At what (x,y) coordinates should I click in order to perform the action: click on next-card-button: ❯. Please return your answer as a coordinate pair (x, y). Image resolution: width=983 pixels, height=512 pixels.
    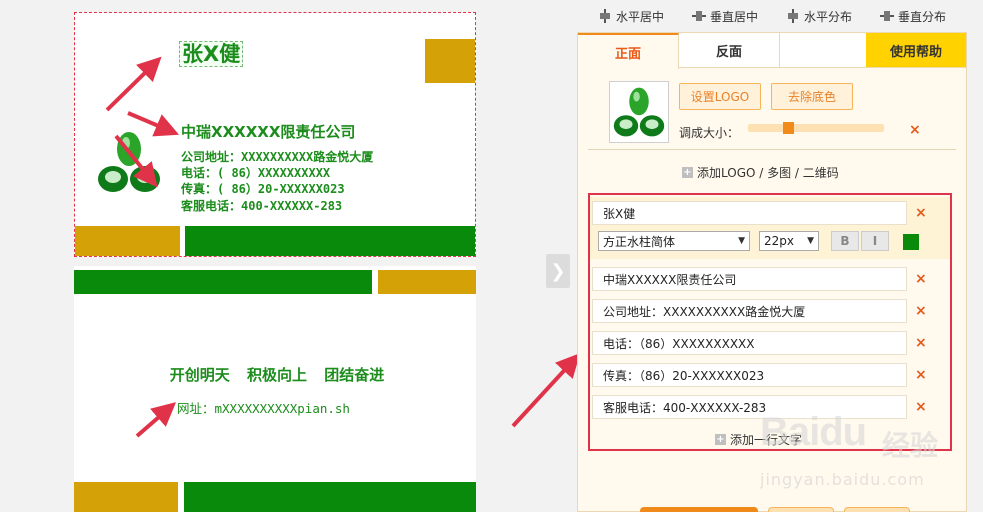
    Looking at the image, I should click on (558, 271).